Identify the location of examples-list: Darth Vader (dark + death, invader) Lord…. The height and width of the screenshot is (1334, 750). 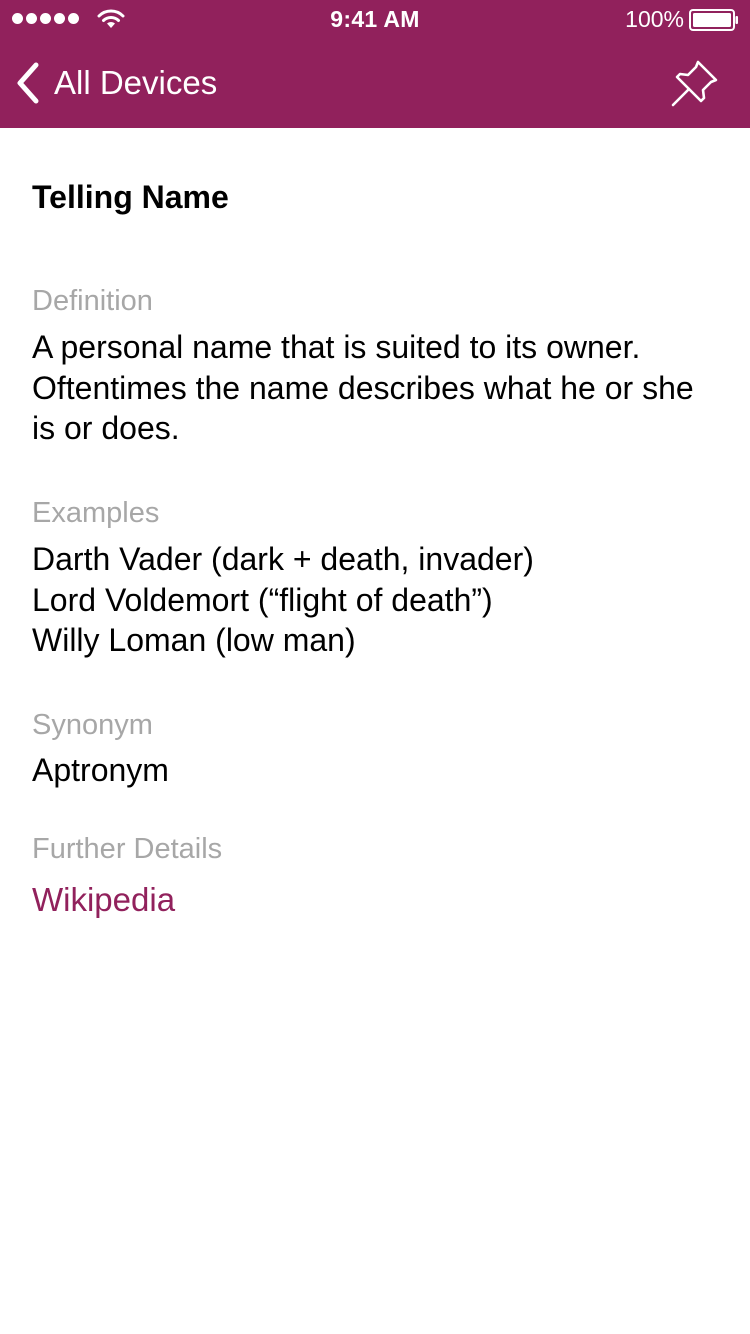
(377, 600).